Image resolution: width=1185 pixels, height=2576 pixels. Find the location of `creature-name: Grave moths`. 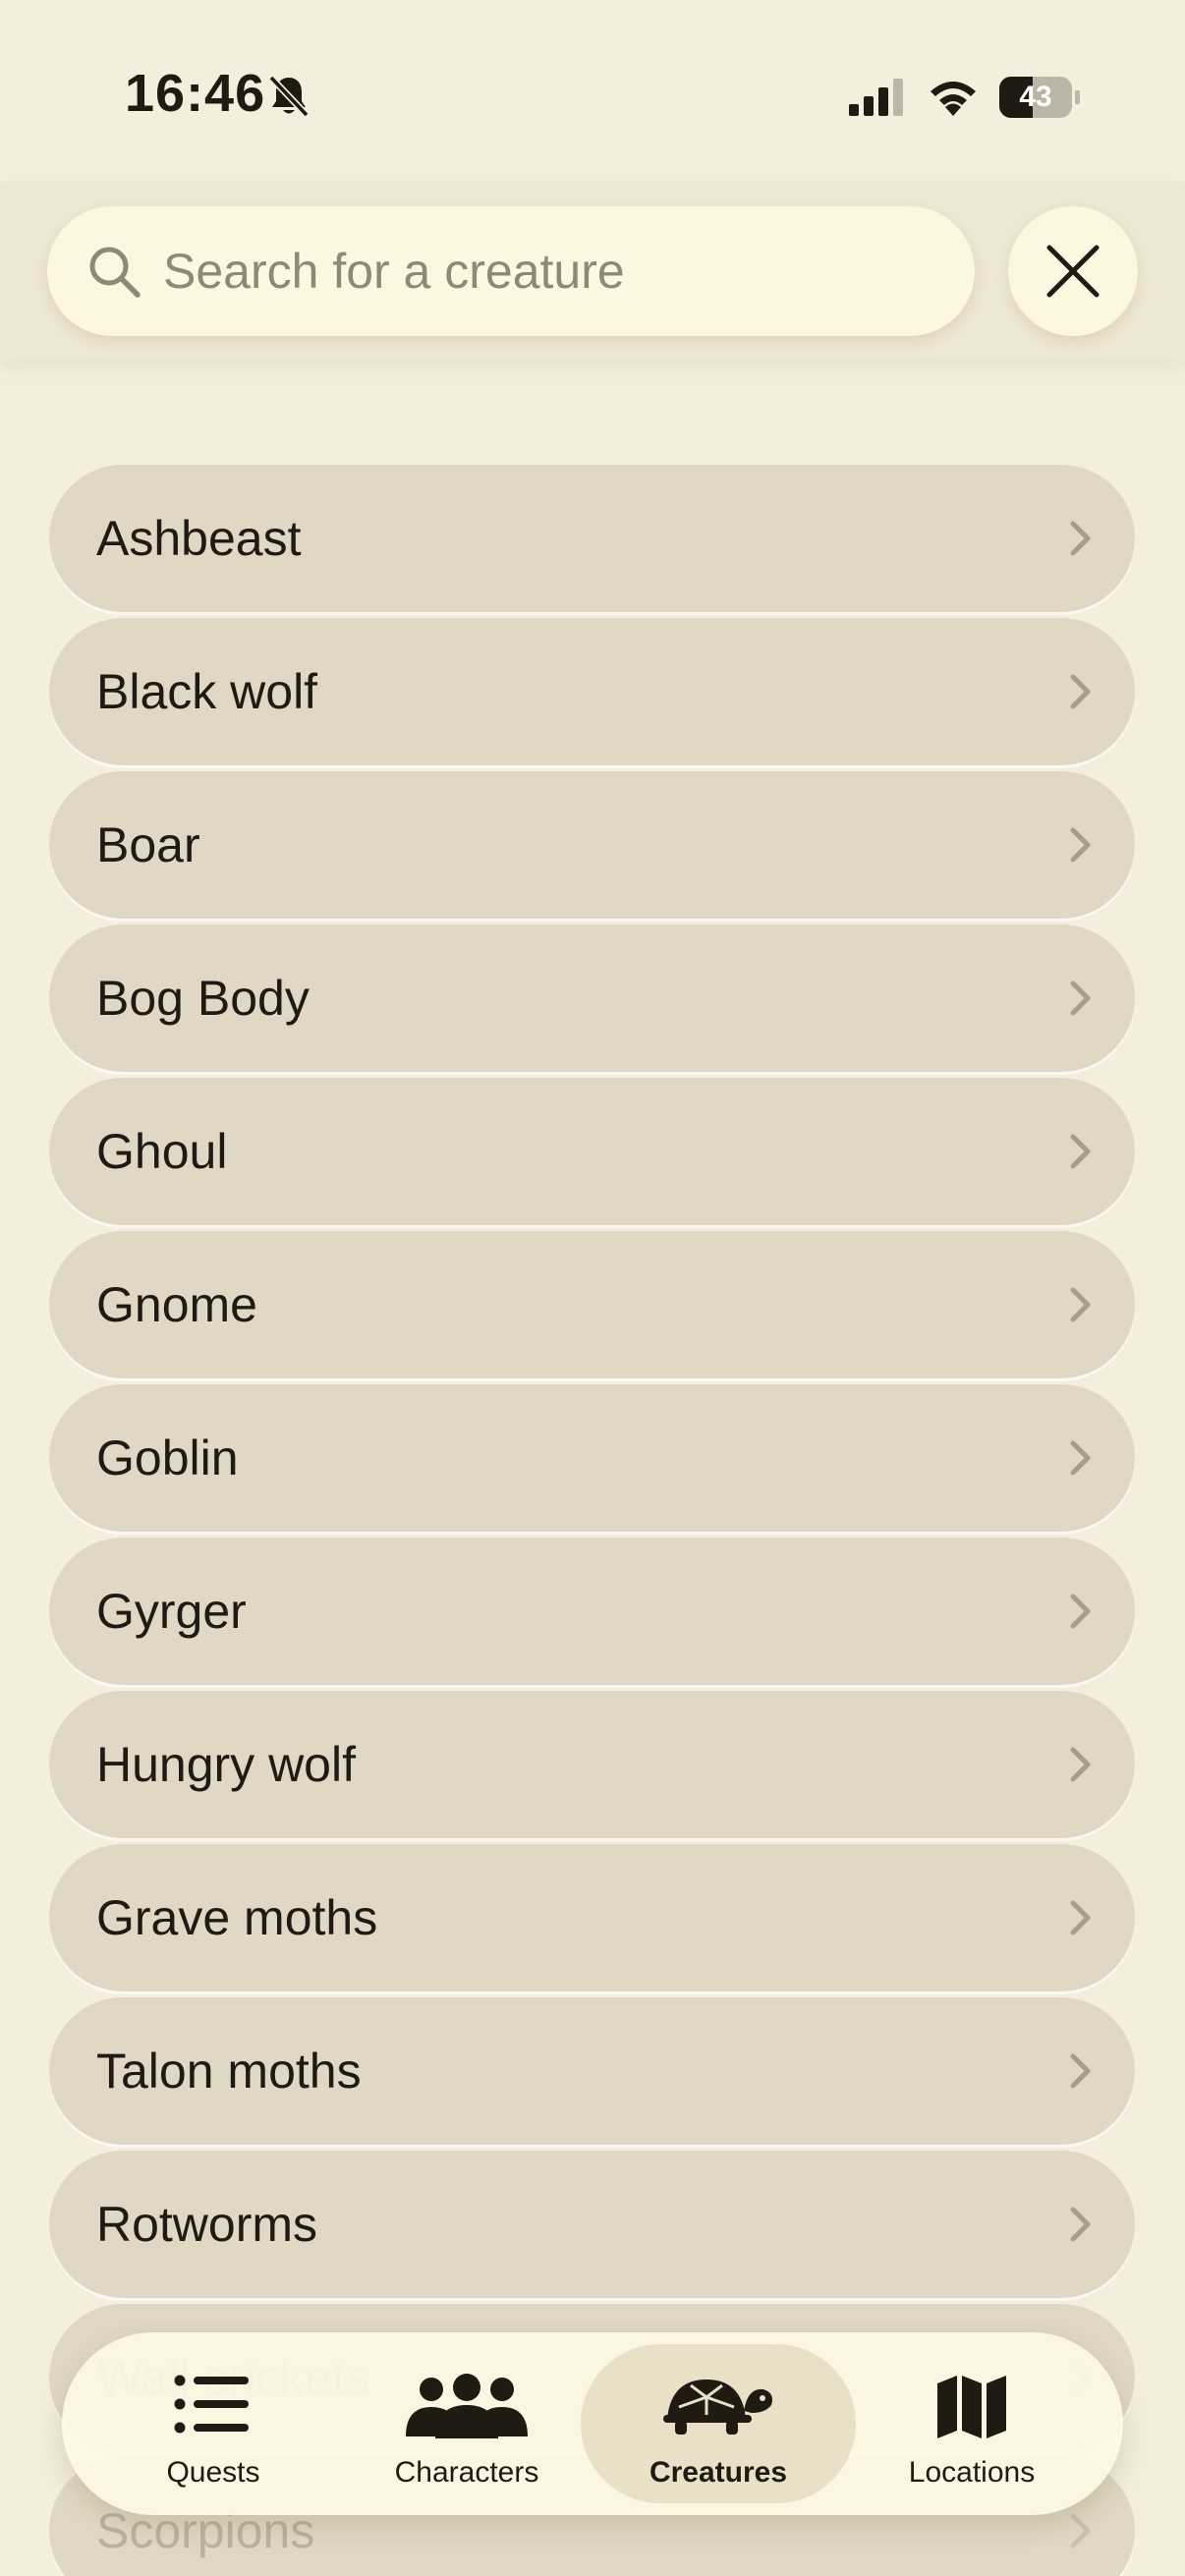

creature-name: Grave moths is located at coordinates (237, 1917).